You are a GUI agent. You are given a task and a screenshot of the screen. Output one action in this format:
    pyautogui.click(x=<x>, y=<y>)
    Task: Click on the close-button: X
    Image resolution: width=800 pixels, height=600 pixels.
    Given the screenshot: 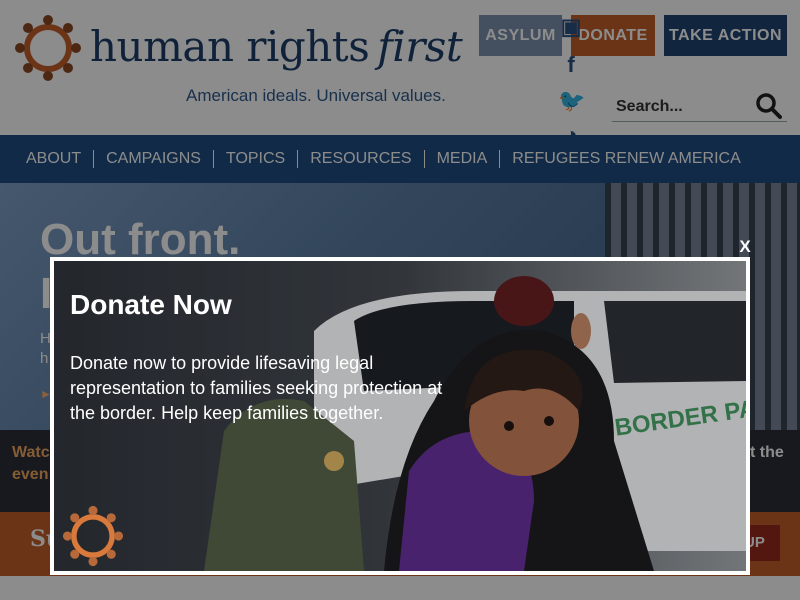 What is the action you would take?
    pyautogui.click(x=745, y=247)
    